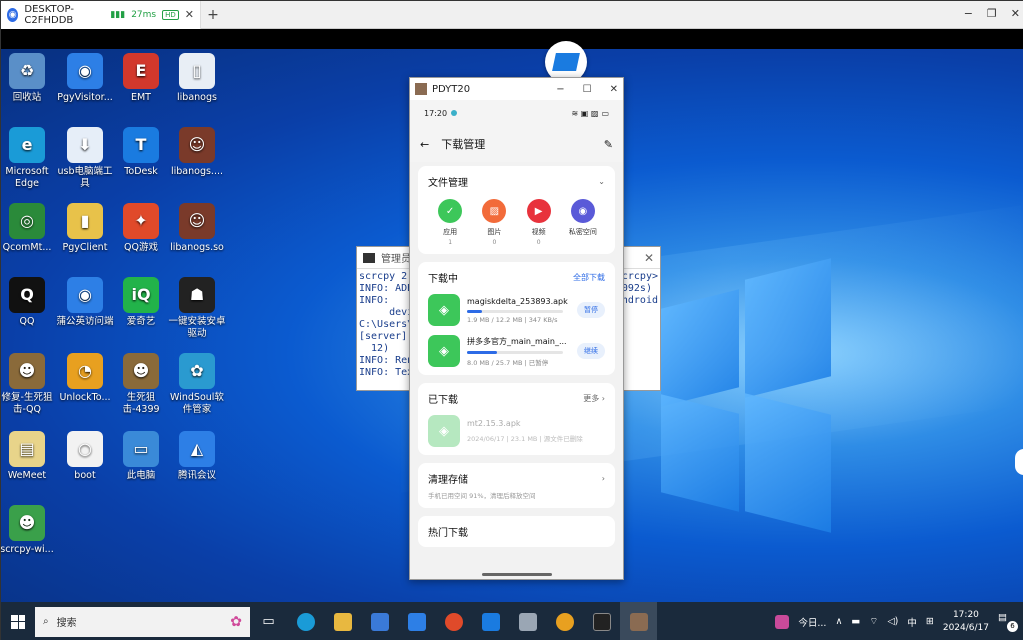 Image resolution: width=1023 pixels, height=640 pixels. I want to click on edit-icon: ✎, so click(608, 144).